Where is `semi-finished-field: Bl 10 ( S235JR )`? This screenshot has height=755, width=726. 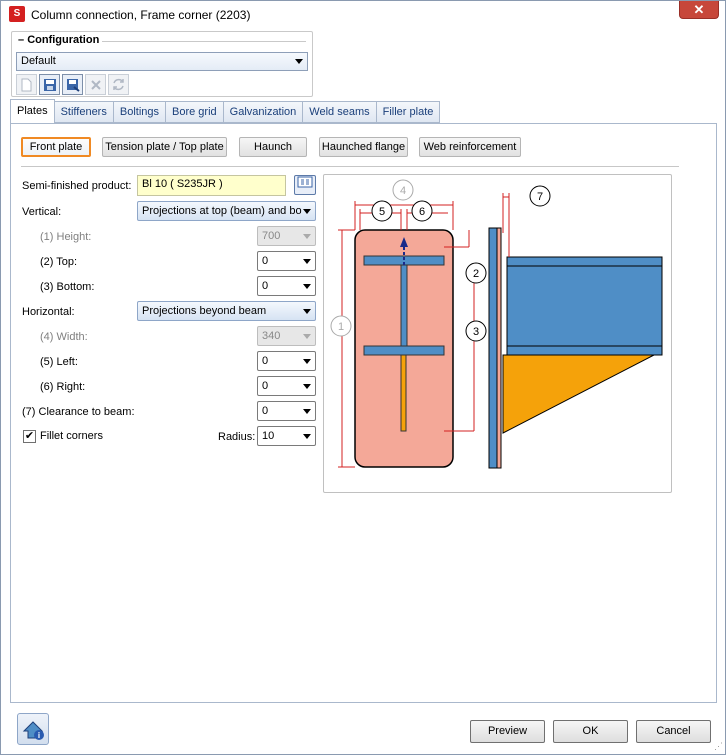 semi-finished-field: Bl 10 ( S235JR ) is located at coordinates (211, 185).